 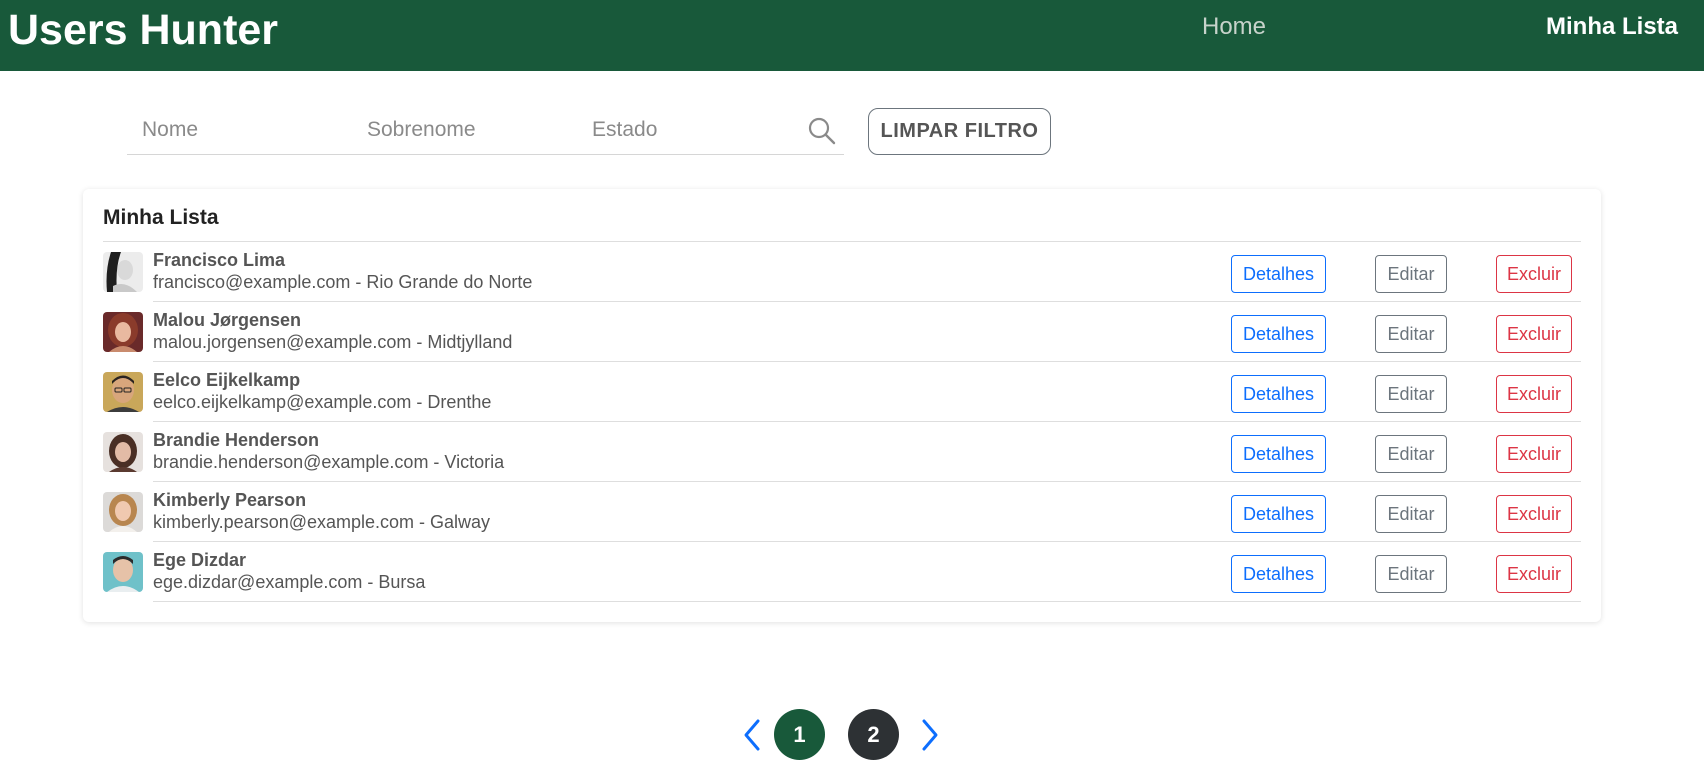 What do you see at coordinates (822, 131) in the screenshot?
I see `search-icon` at bounding box center [822, 131].